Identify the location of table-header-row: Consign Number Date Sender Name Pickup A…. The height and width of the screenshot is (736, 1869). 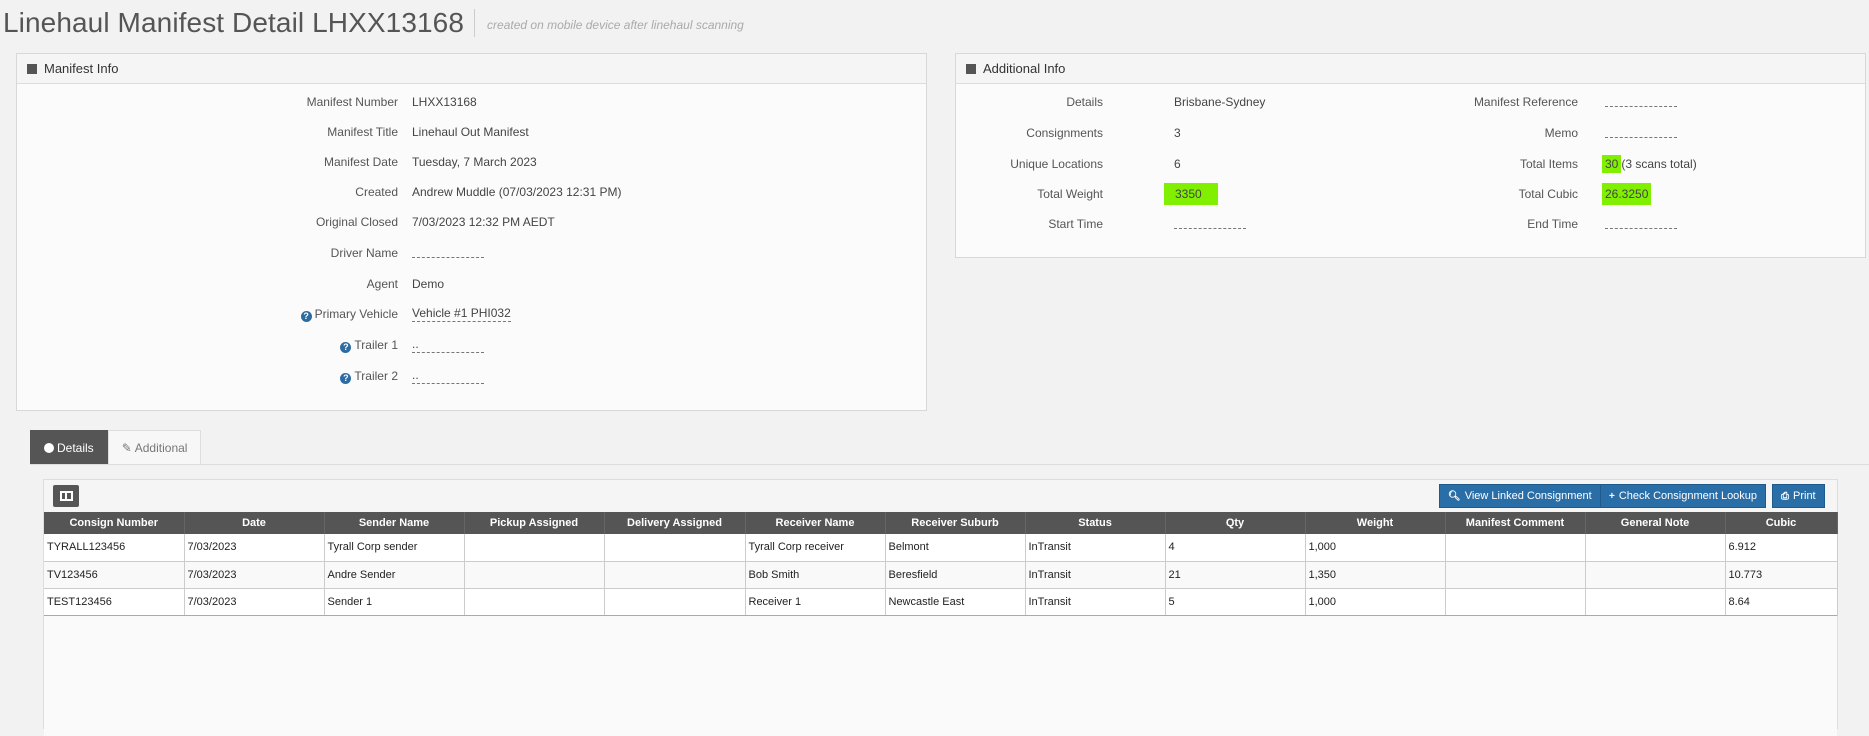
(941, 523).